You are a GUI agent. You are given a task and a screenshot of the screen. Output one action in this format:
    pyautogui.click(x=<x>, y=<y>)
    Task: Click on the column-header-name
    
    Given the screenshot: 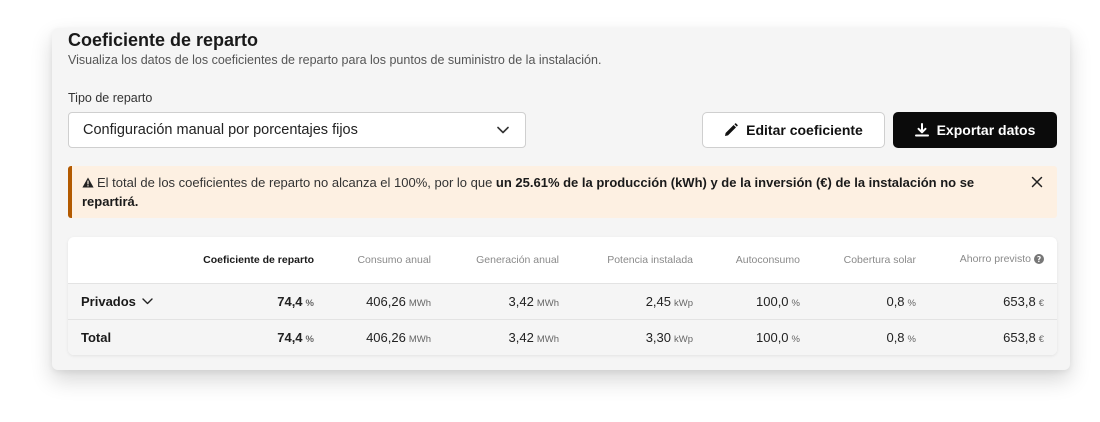 What is the action you would take?
    pyautogui.click(x=122, y=260)
    